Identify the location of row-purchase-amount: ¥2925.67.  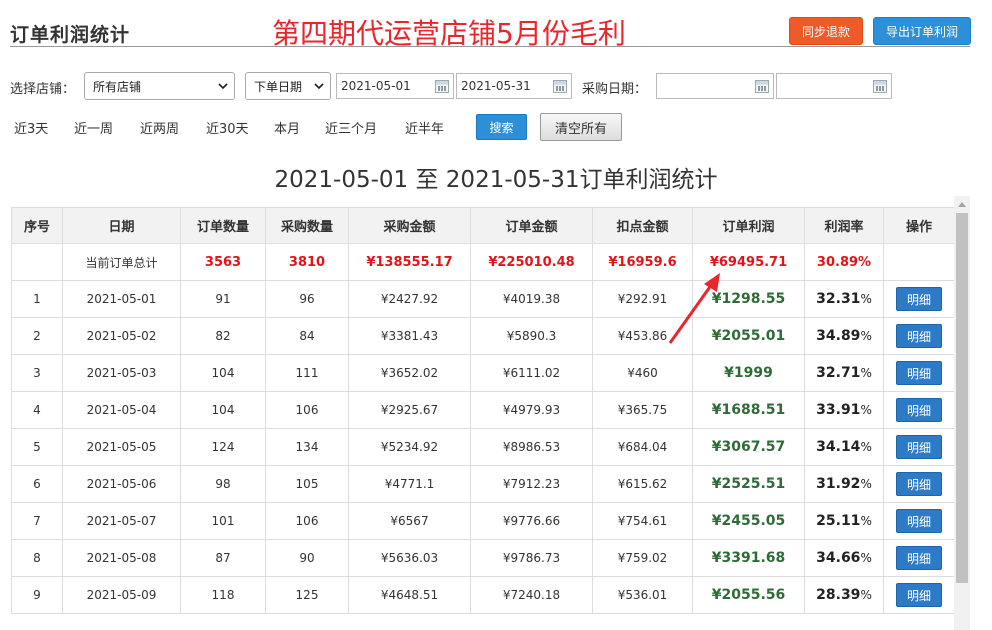
(409, 410).